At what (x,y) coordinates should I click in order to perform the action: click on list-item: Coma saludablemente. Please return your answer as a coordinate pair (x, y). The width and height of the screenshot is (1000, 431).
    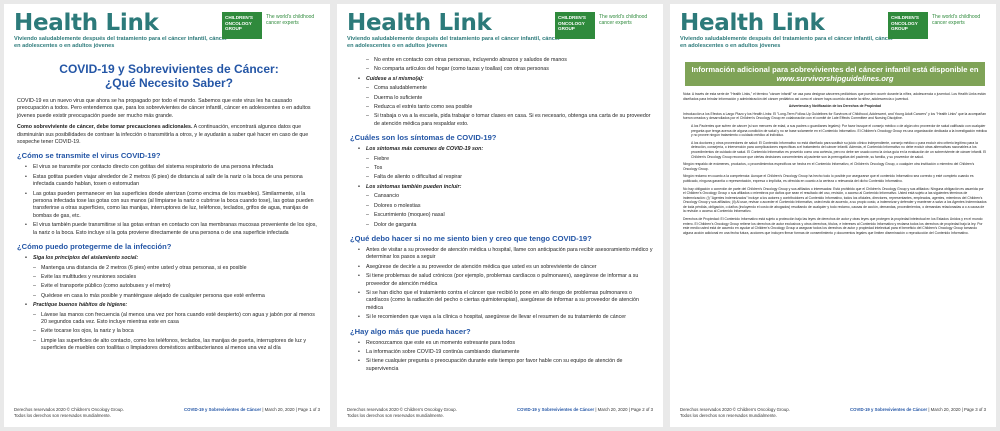
    Looking at the image, I should click on (510, 89).